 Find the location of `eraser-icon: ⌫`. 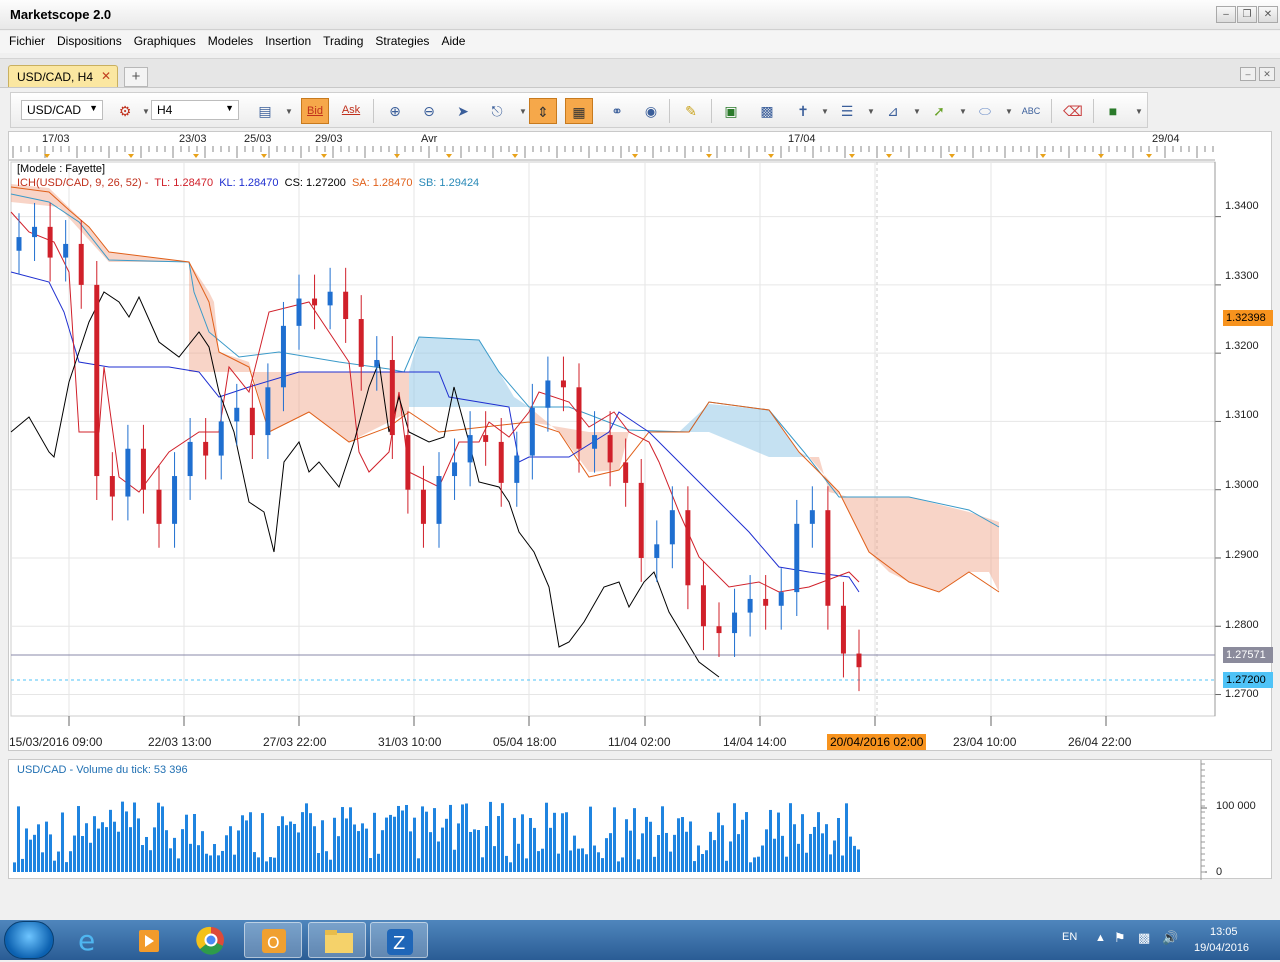

eraser-icon: ⌫ is located at coordinates (1073, 111).